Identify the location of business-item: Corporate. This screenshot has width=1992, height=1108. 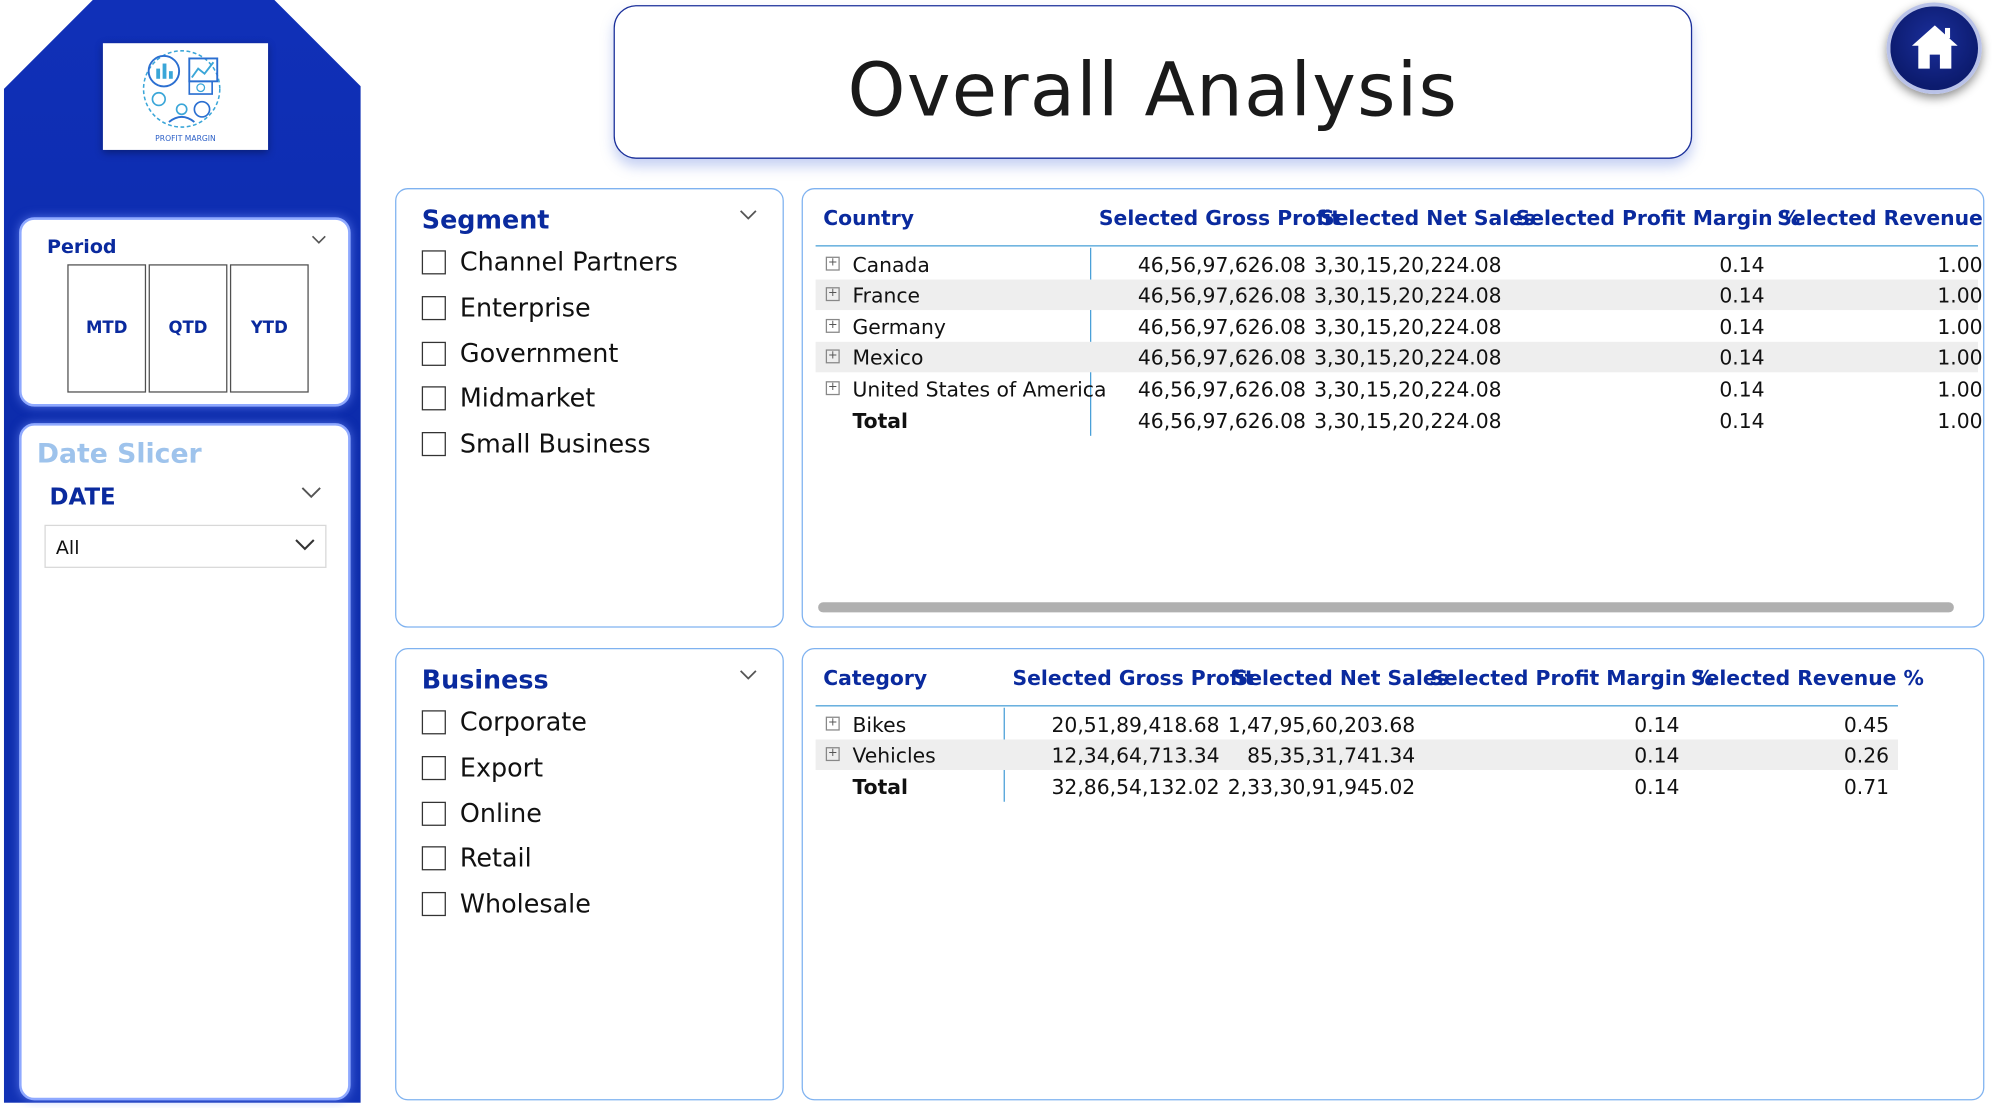
(504, 721).